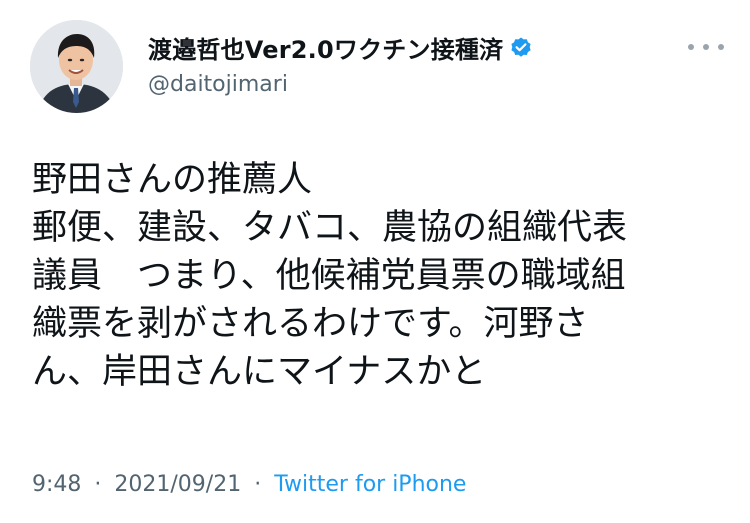  Describe the element at coordinates (172, 180) in the screenshot. I see `tweet-text-line: 野田さんの推薦人` at that location.